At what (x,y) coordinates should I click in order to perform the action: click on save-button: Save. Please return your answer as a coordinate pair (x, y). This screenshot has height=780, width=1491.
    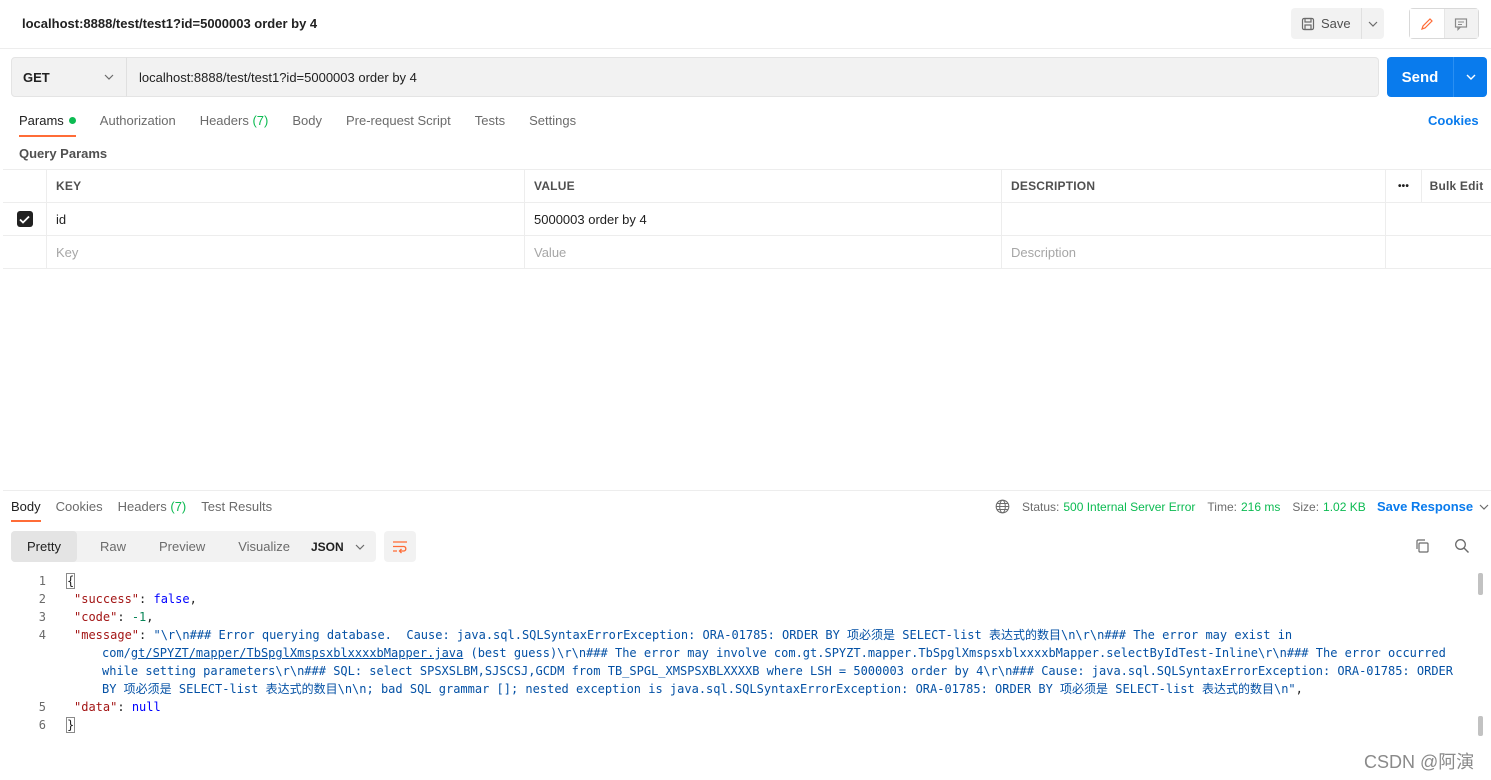
    Looking at the image, I should click on (1326, 23).